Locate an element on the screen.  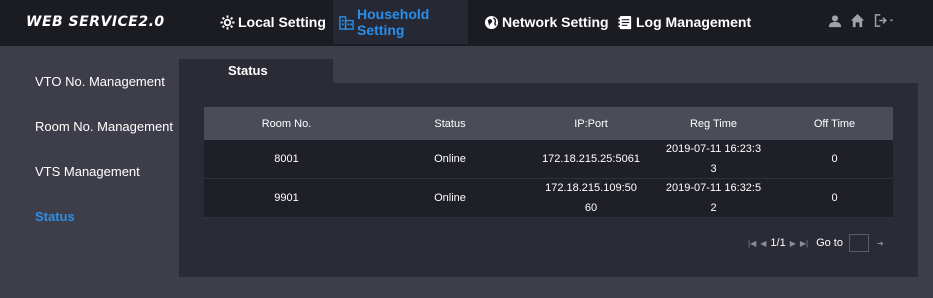
tab-household-setting: Household Setting is located at coordinates (400, 22).